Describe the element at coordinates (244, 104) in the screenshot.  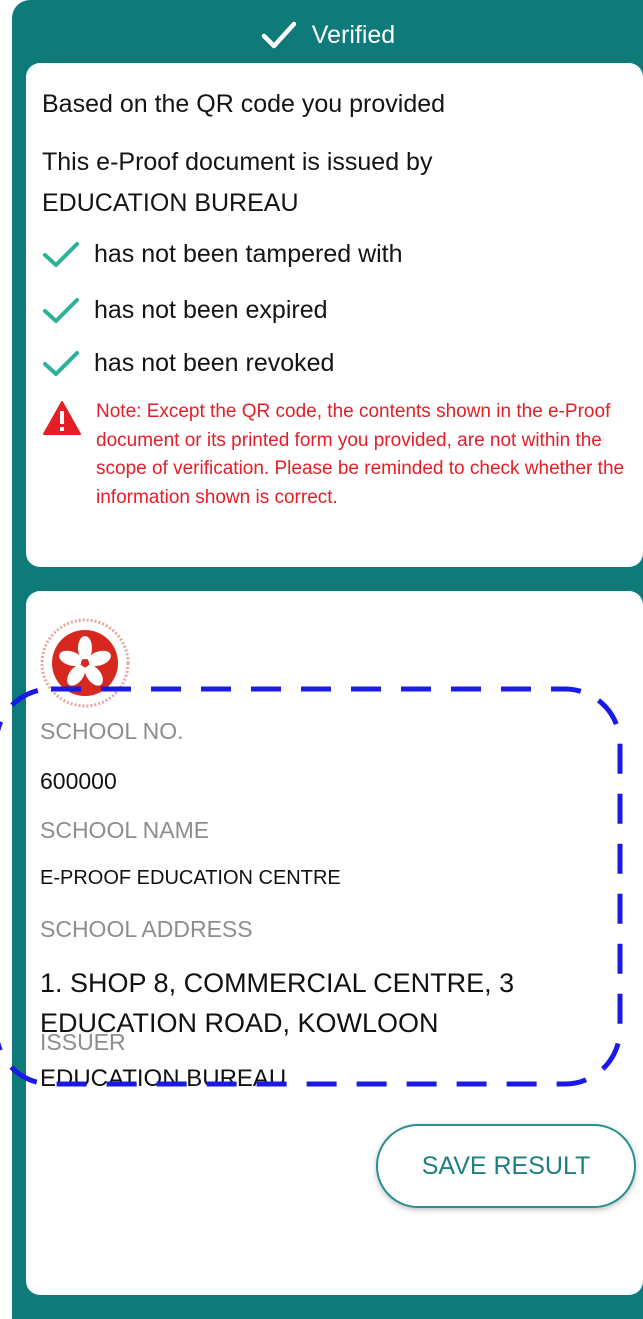
I see `intro-text: Based on the QR code you provided` at that location.